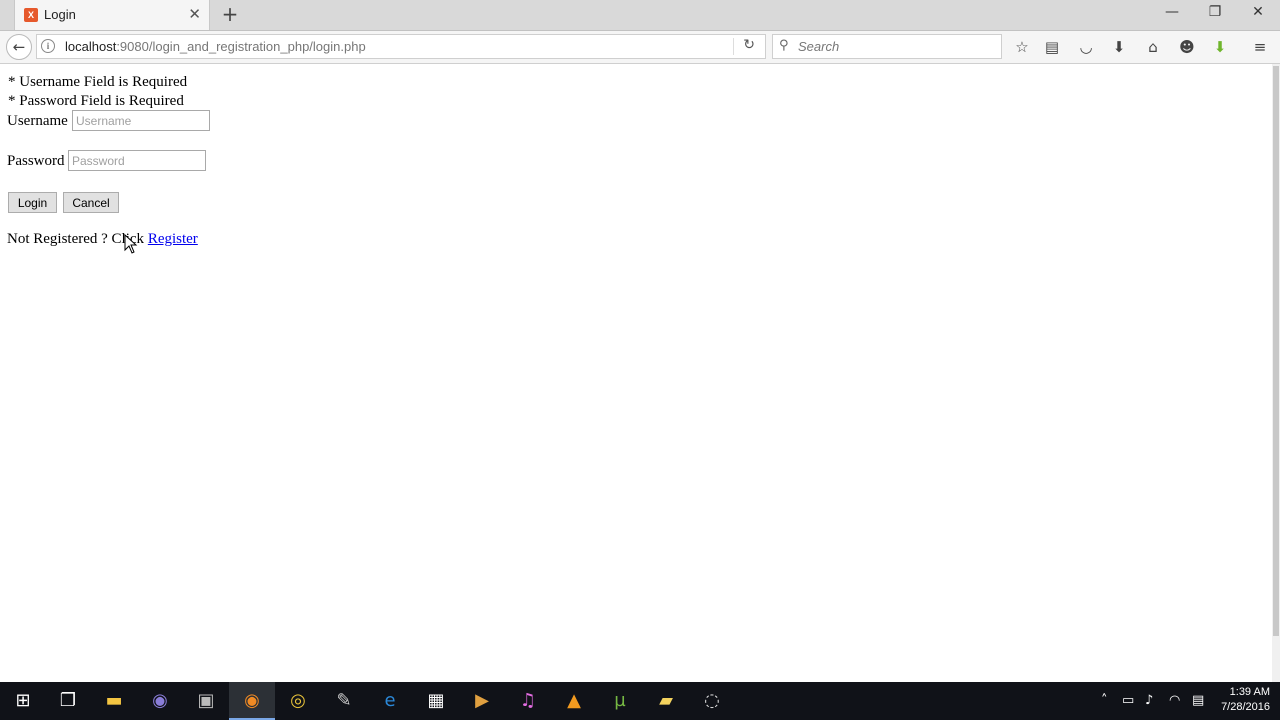  What do you see at coordinates (206, 701) in the screenshot?
I see `sublime-icon: ▣` at bounding box center [206, 701].